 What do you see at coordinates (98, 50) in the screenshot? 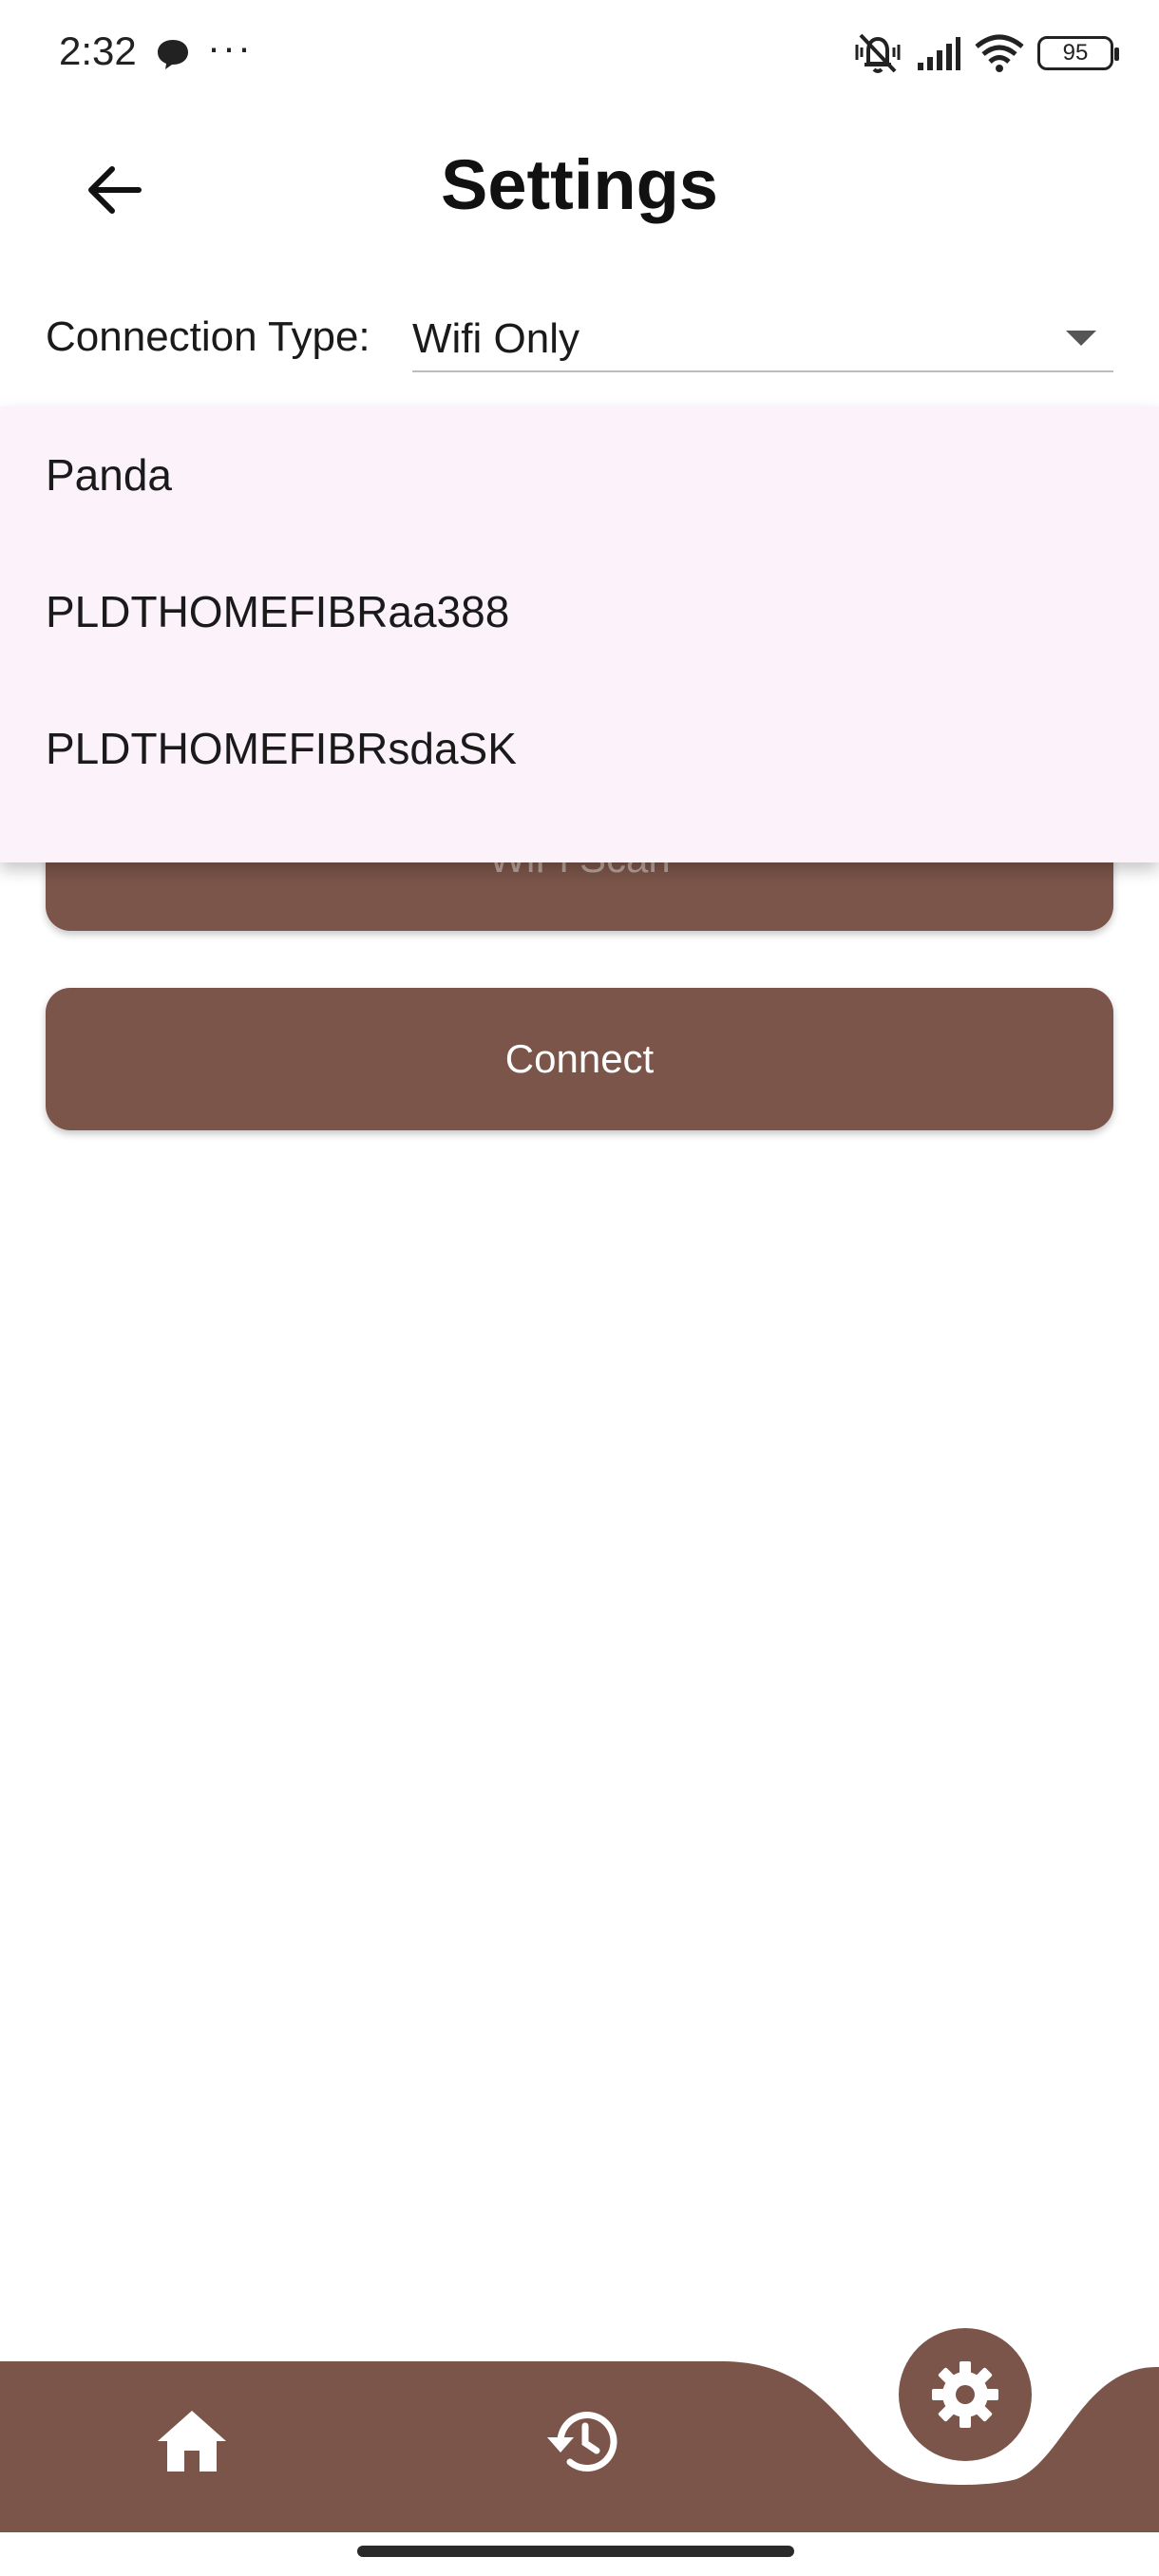
I see `status-time: 2:32` at bounding box center [98, 50].